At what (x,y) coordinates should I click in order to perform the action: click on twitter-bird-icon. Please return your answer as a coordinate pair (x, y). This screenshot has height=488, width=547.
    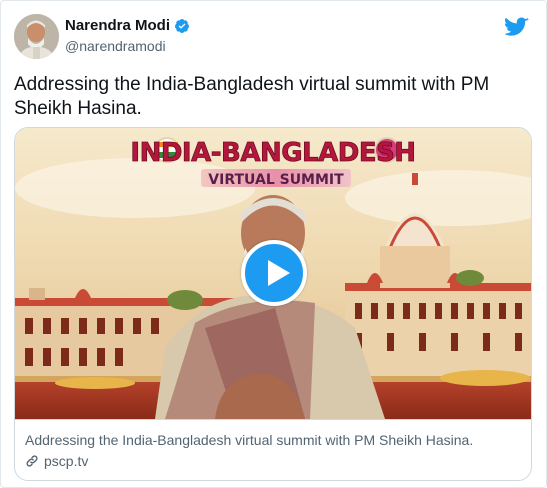
    Looking at the image, I should click on (516, 27).